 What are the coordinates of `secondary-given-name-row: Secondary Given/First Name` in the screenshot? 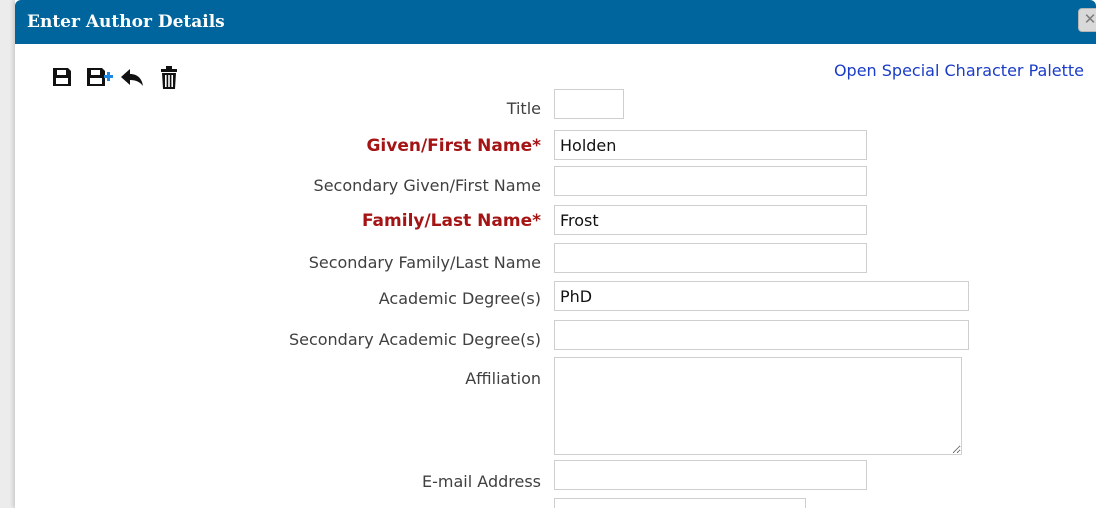 It's located at (555, 182).